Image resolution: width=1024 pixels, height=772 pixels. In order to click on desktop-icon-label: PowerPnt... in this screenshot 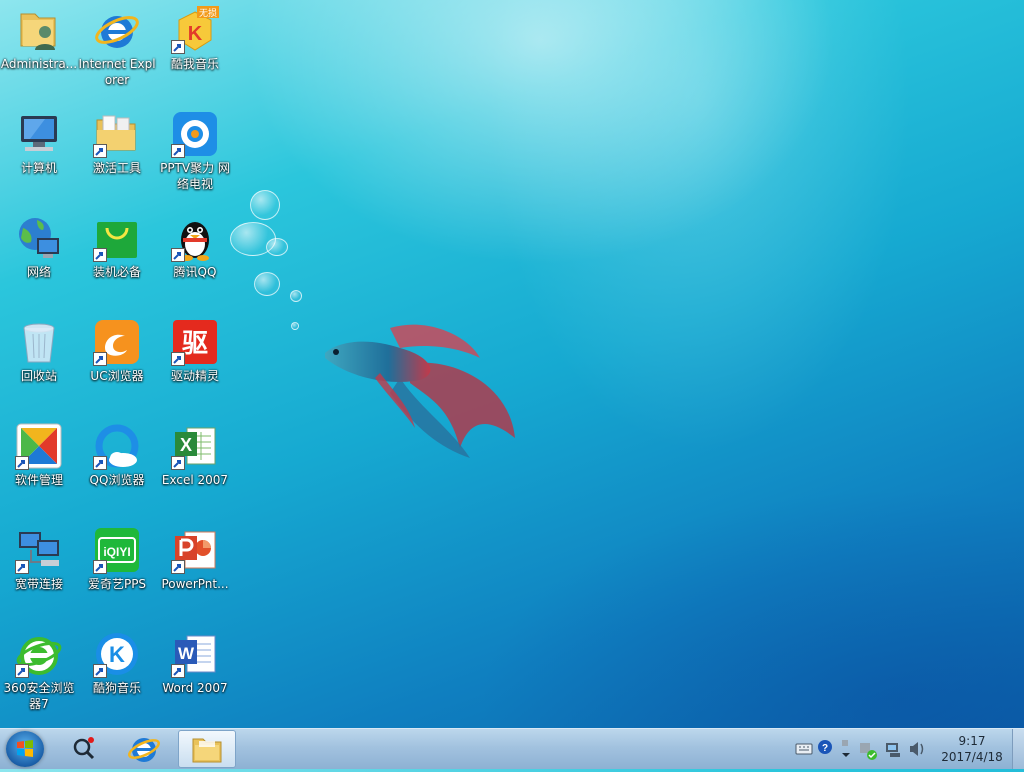, I will do `click(195, 584)`.